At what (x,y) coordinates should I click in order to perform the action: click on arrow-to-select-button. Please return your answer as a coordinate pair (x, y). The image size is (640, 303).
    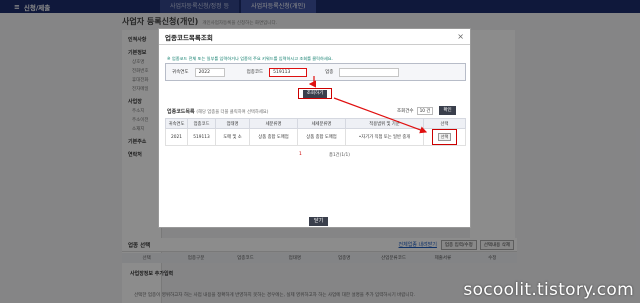
    Looking at the image, I should click on (380, 115).